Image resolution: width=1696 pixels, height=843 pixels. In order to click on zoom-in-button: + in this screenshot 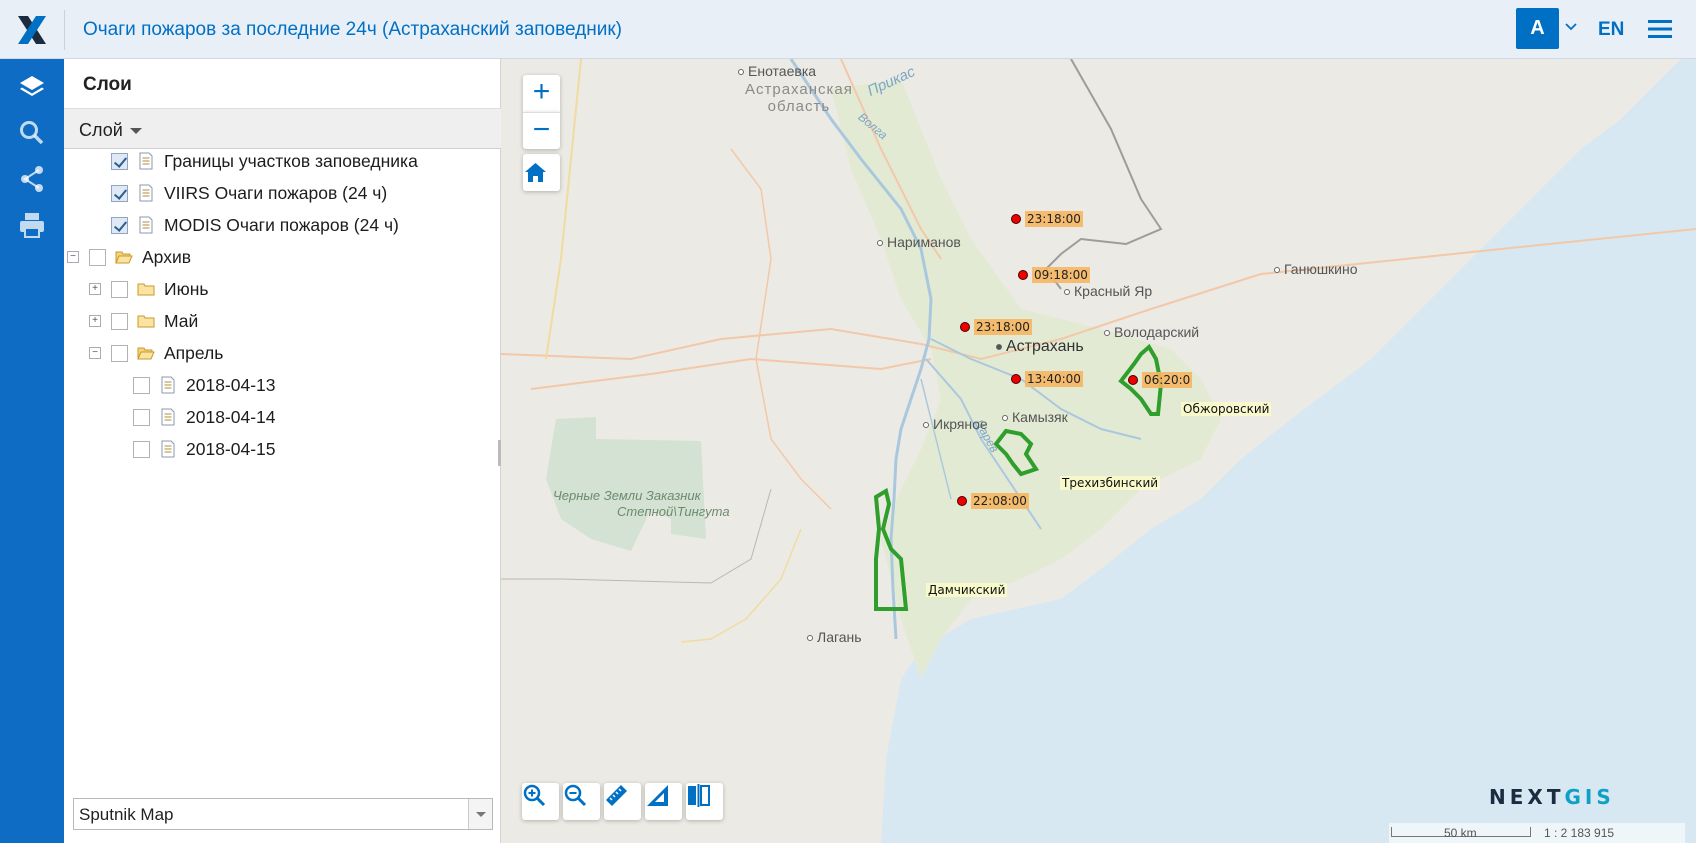, I will do `click(541, 93)`.